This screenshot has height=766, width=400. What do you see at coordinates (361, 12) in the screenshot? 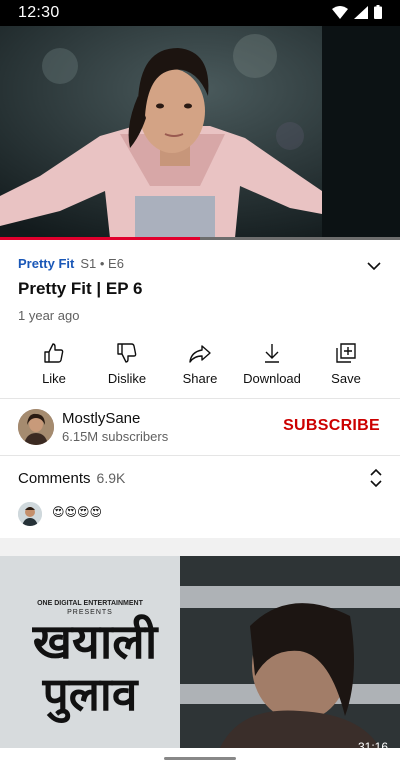
I see `signal-icon` at bounding box center [361, 12].